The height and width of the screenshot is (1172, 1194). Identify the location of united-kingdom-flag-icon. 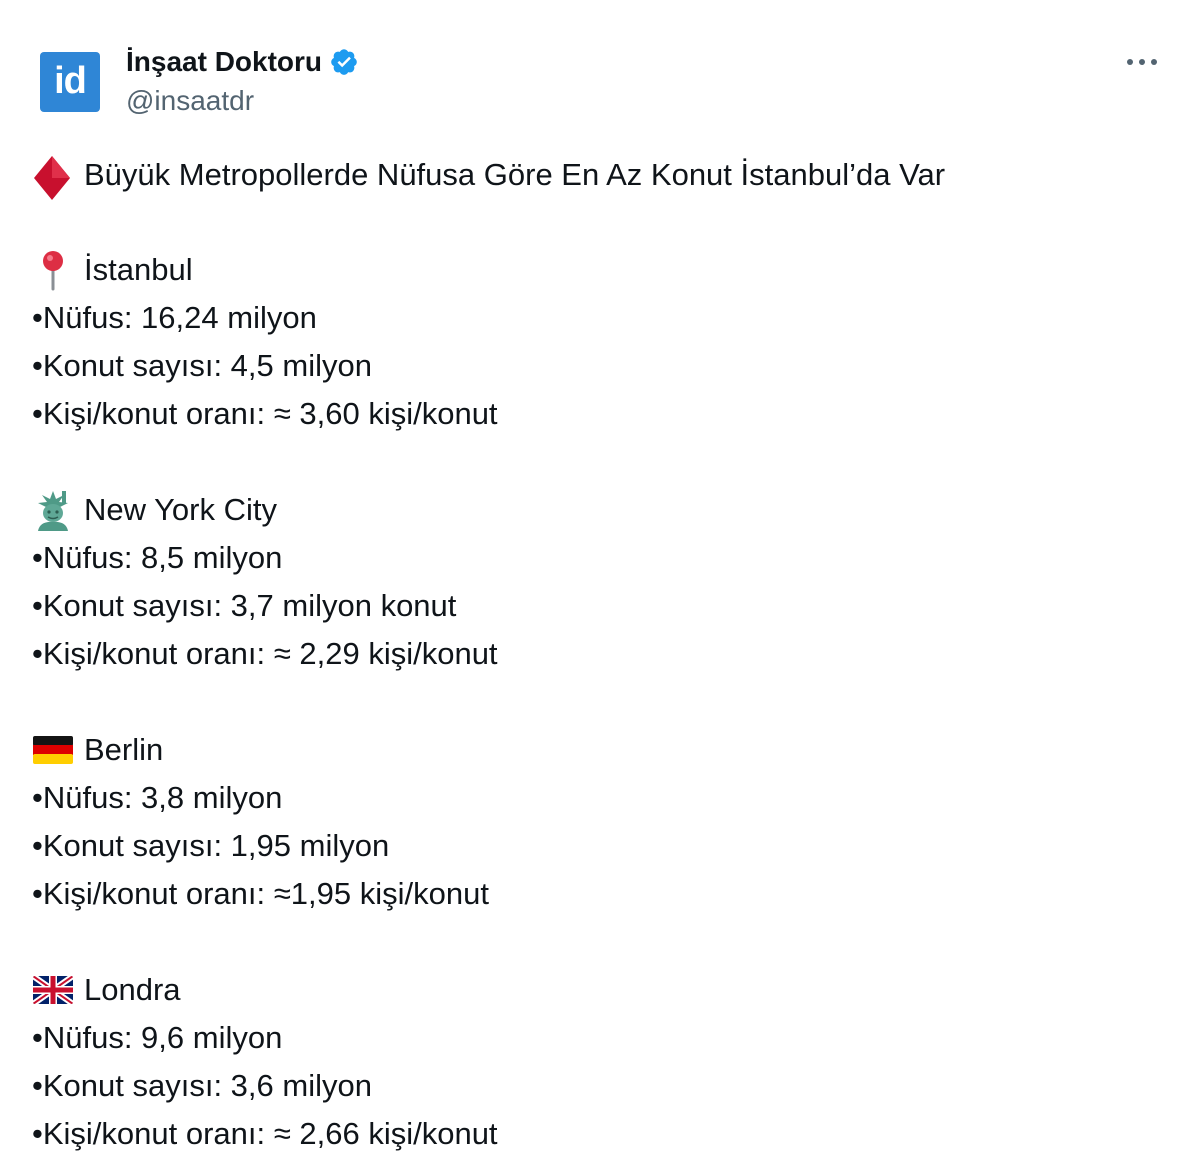
(53, 990).